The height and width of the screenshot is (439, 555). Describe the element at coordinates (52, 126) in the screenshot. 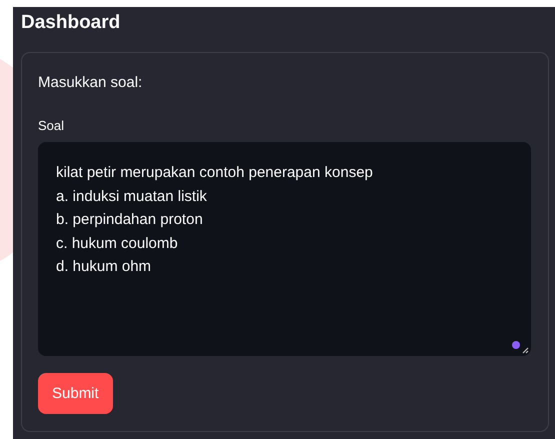

I see `field-label: Soal` at that location.